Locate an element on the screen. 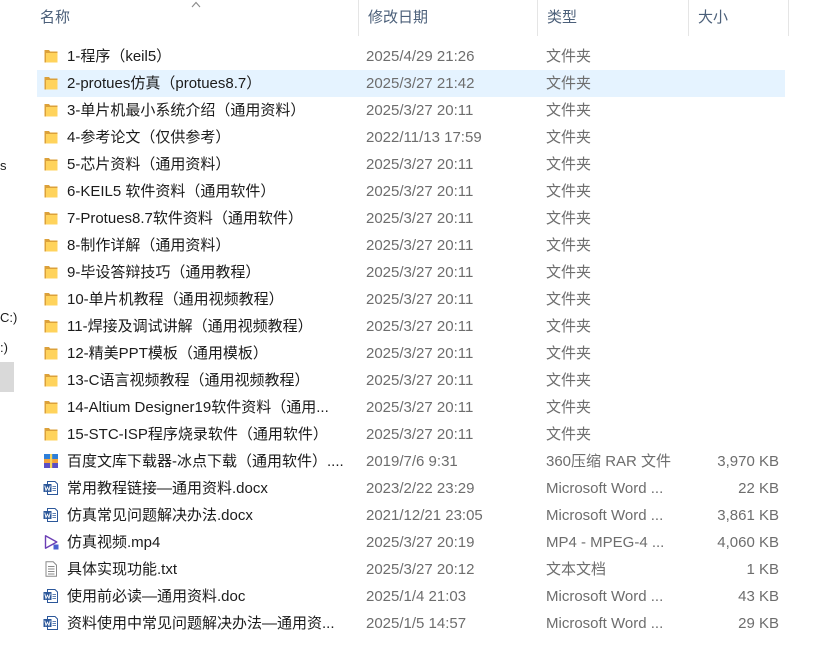 This screenshot has width=827, height=663. file-name: 5-芯片资料（通用资料） is located at coordinates (149, 164).